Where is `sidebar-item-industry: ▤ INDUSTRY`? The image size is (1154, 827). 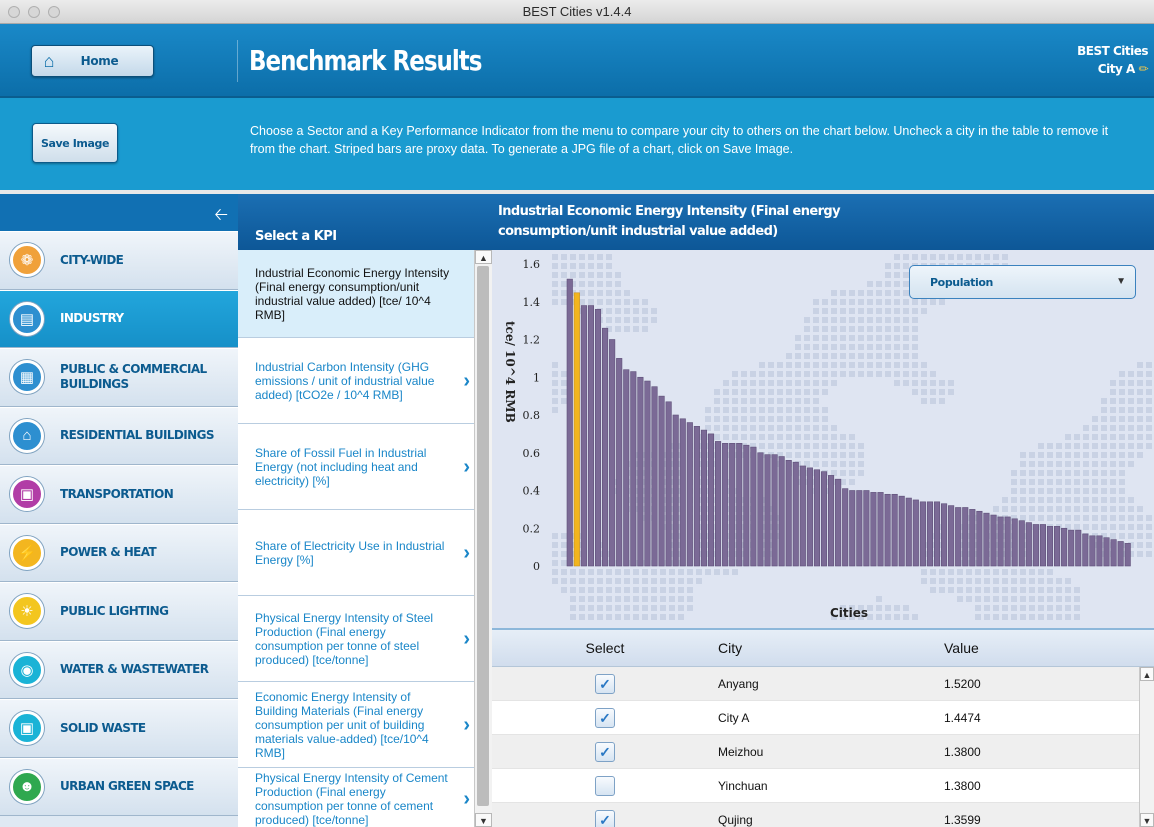 sidebar-item-industry: ▤ INDUSTRY is located at coordinates (119, 318).